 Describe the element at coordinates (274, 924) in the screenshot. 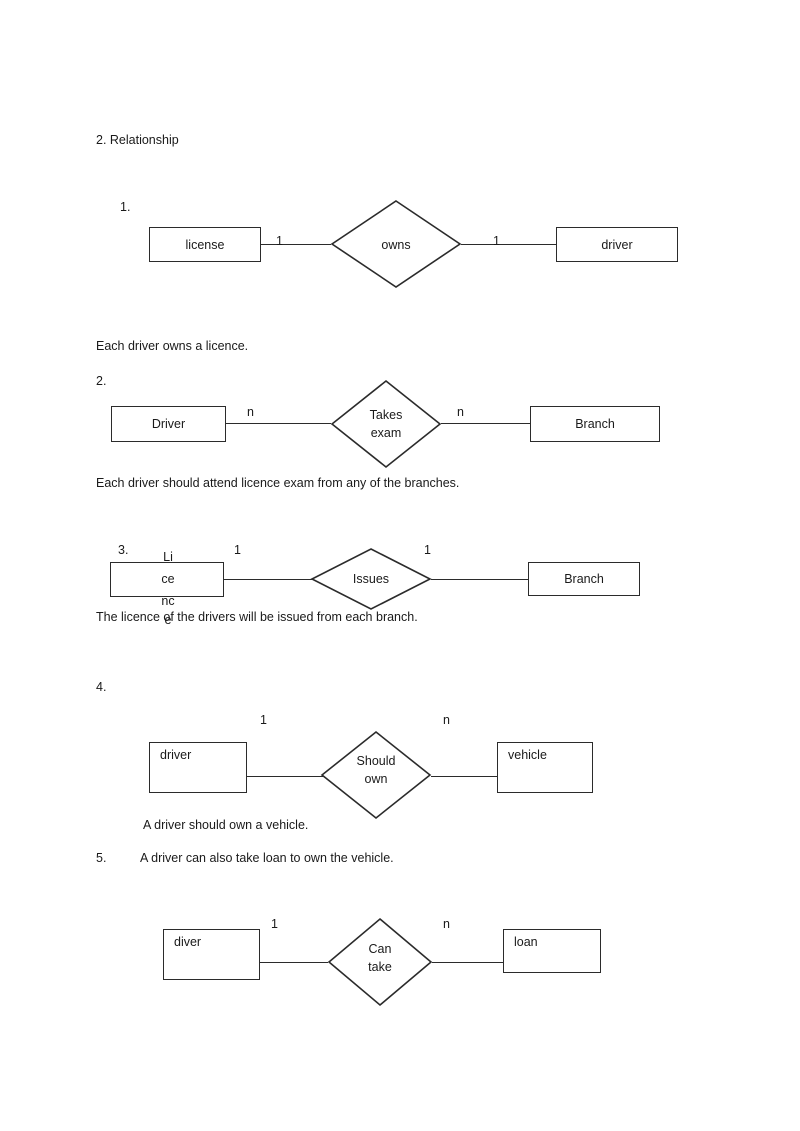

I see `cardinality-left-5: 1` at that location.